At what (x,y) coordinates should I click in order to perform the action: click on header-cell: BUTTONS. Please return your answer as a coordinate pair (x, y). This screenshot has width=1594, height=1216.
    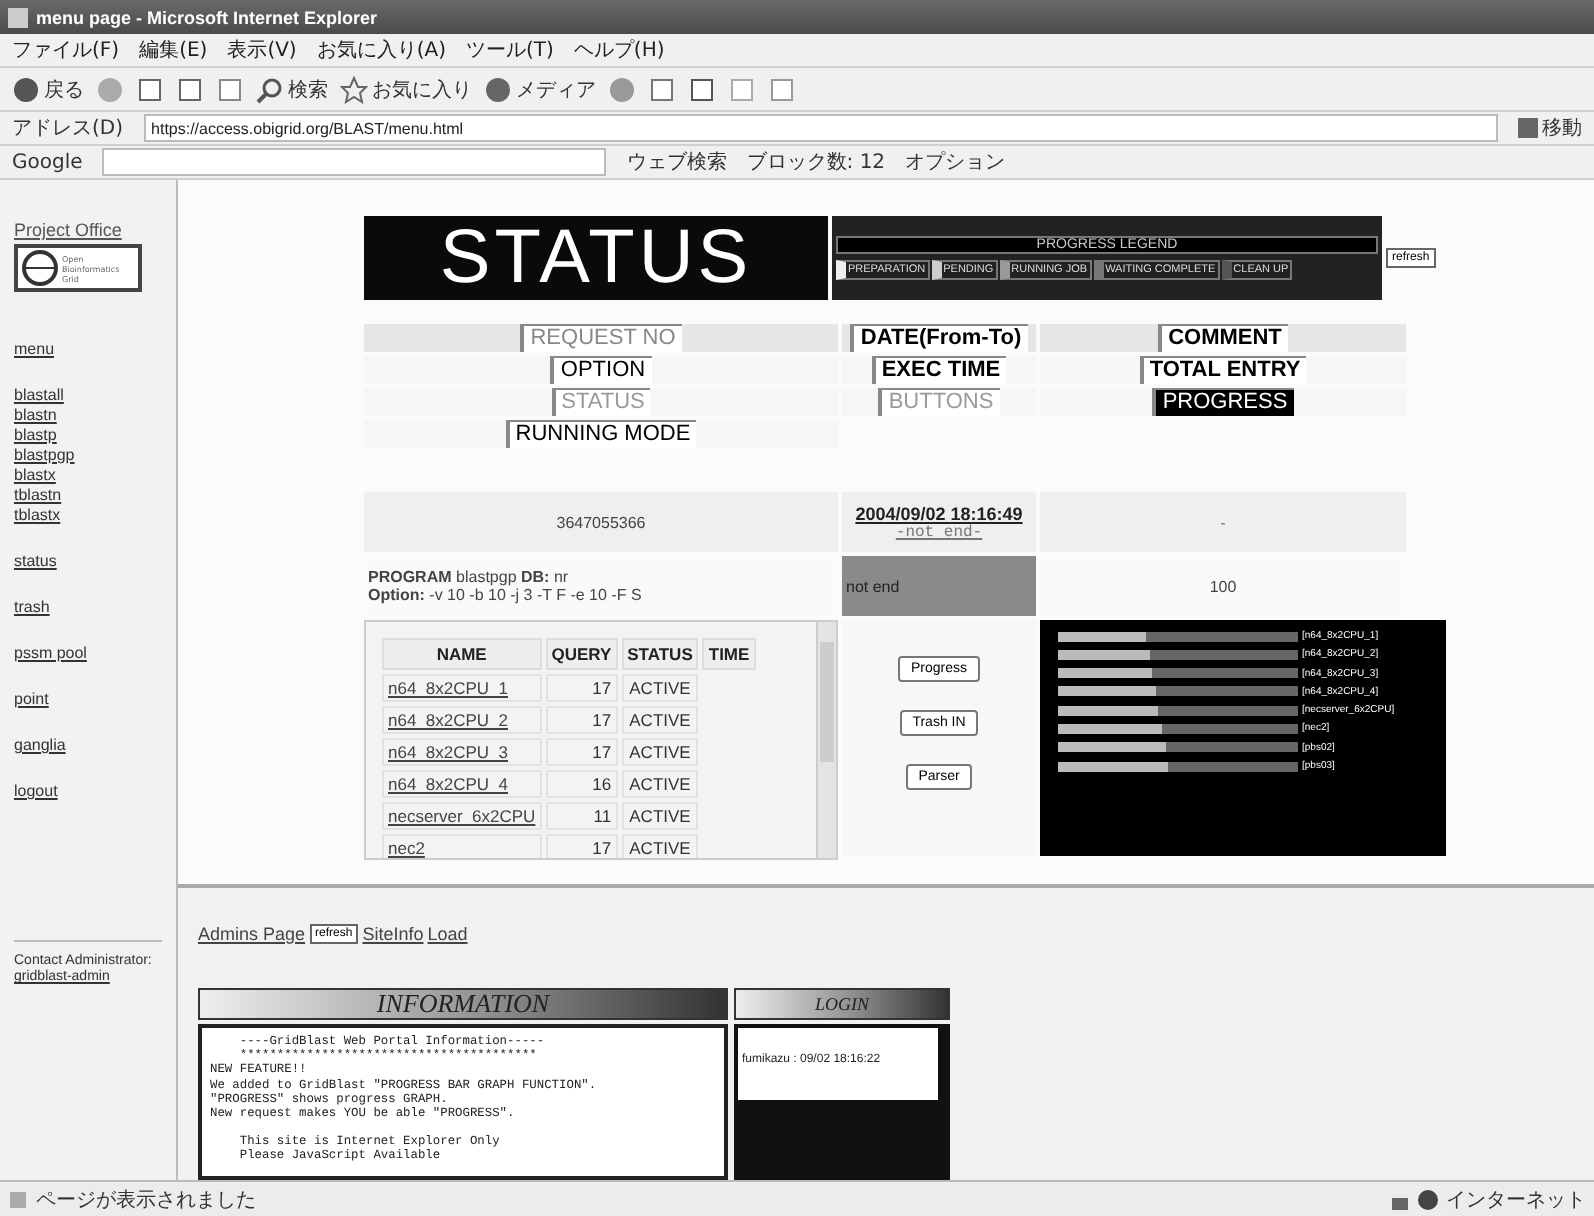
    Looking at the image, I should click on (939, 402).